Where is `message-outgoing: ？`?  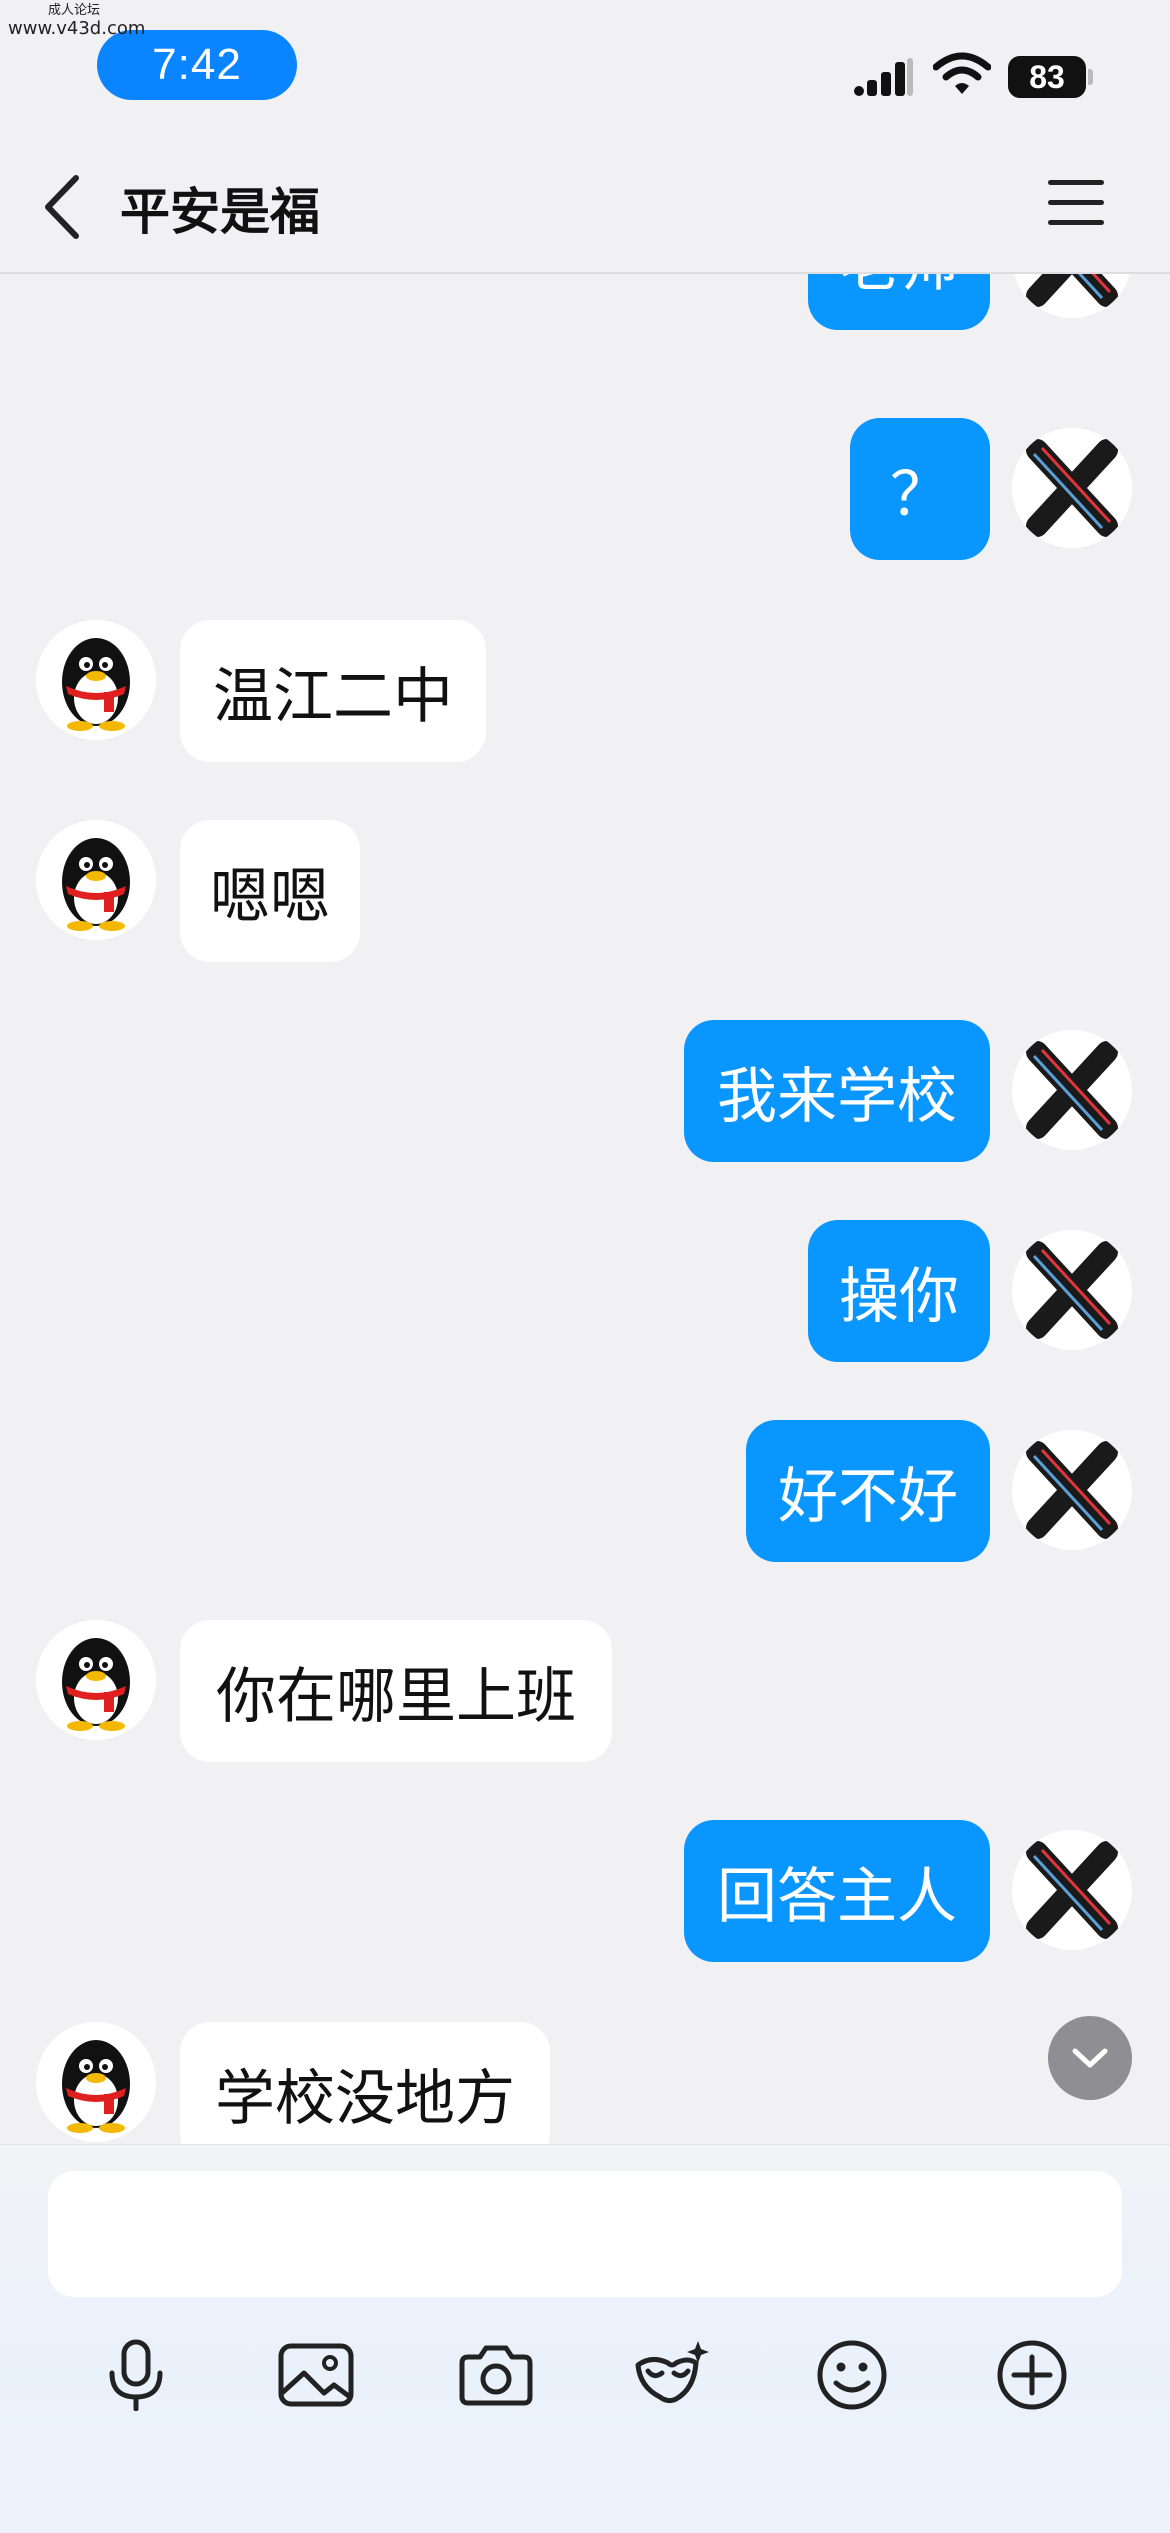 message-outgoing: ？ is located at coordinates (585, 489).